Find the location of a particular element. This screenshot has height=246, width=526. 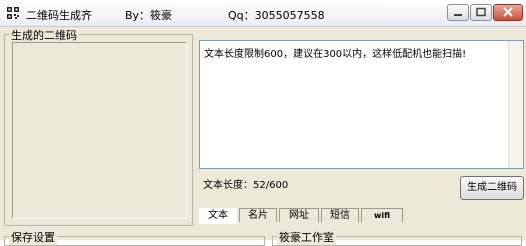

close-button is located at coordinates (508, 12).